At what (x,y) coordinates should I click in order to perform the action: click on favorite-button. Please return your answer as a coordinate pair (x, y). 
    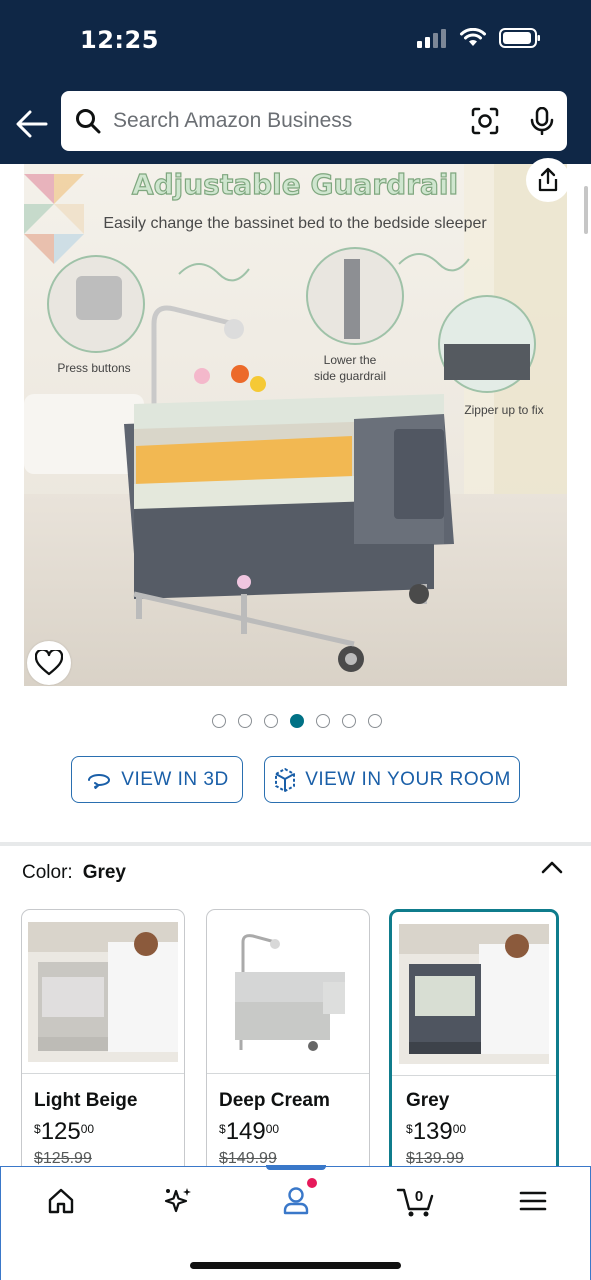
    Looking at the image, I should click on (49, 663).